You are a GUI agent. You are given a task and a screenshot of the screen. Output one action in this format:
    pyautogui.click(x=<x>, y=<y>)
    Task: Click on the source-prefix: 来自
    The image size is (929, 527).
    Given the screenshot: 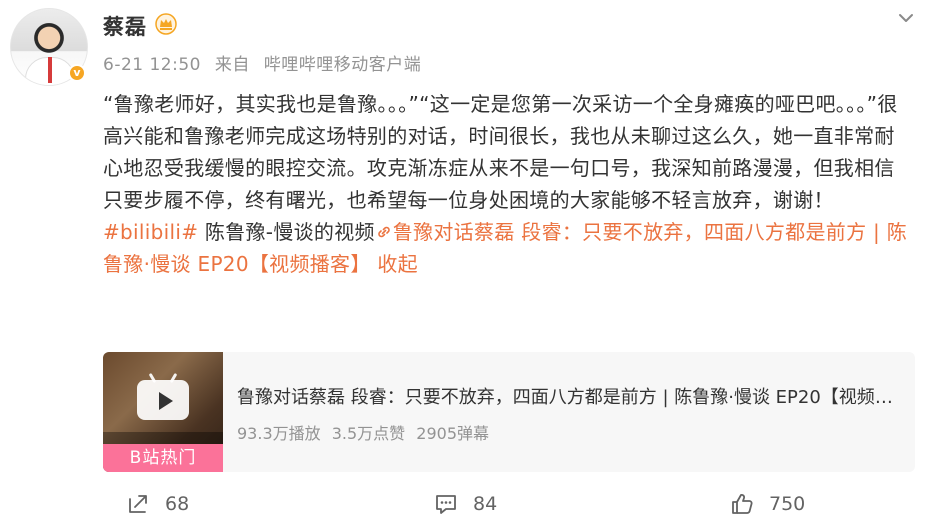 What is the action you would take?
    pyautogui.click(x=232, y=65)
    